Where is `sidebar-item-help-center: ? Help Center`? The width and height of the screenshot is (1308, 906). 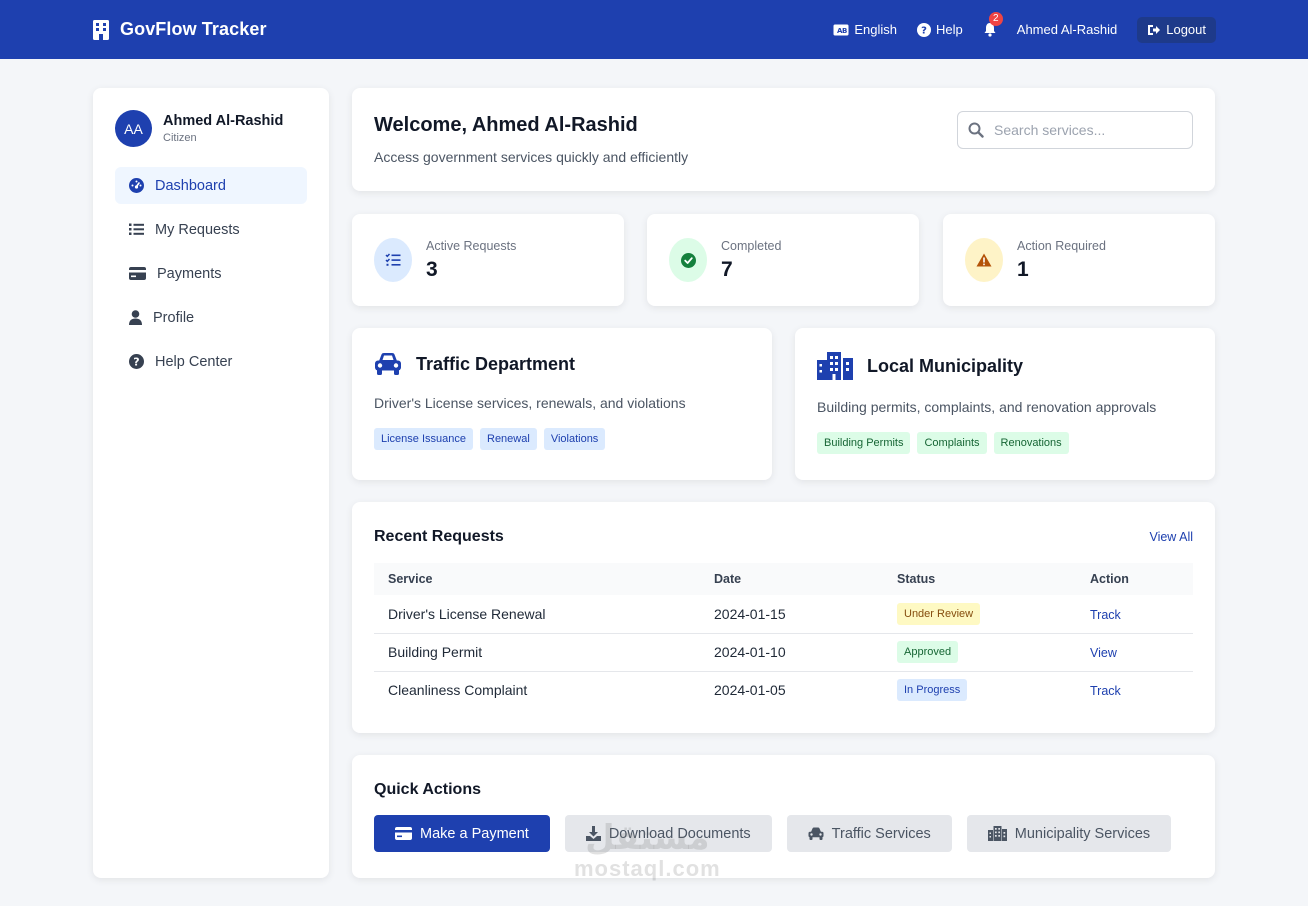
sidebar-item-help-center: ? Help Center is located at coordinates (211, 361).